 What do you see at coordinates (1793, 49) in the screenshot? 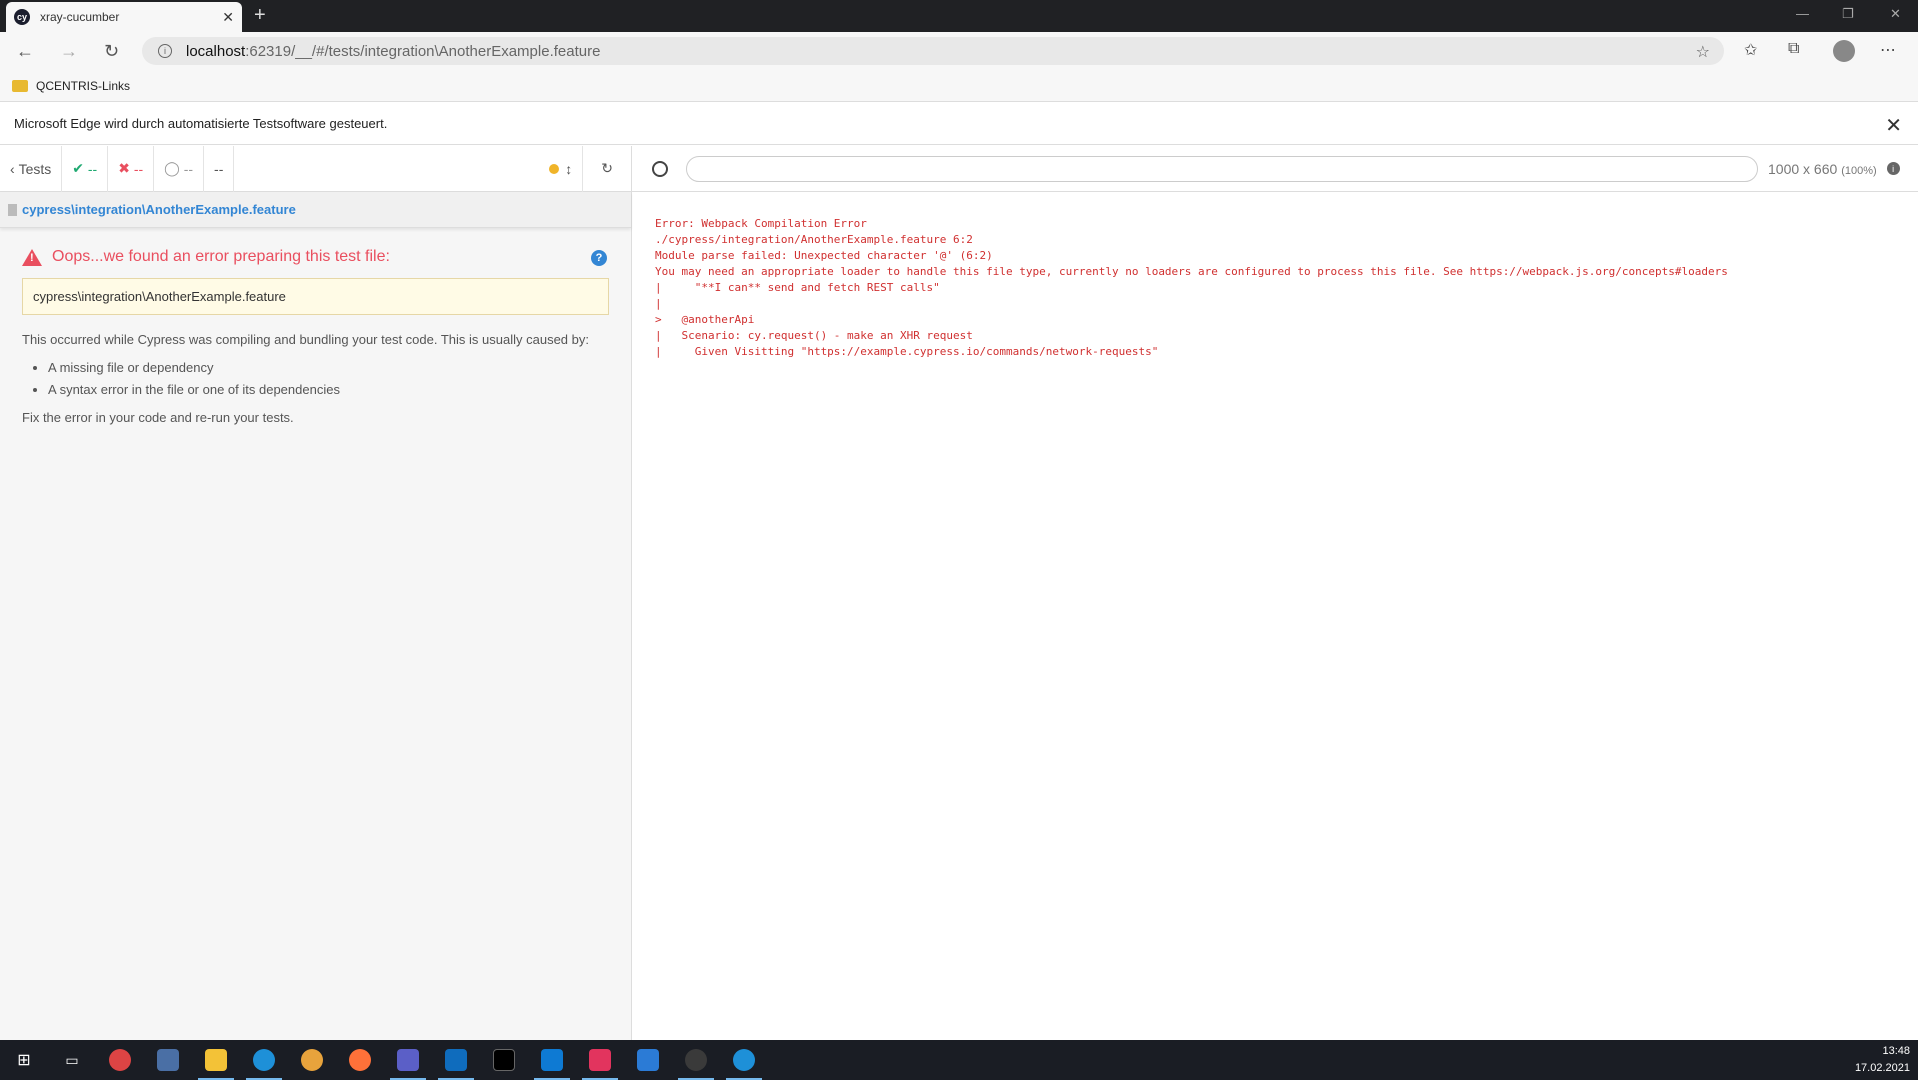
I see `collections-icon: ⧉` at bounding box center [1793, 49].